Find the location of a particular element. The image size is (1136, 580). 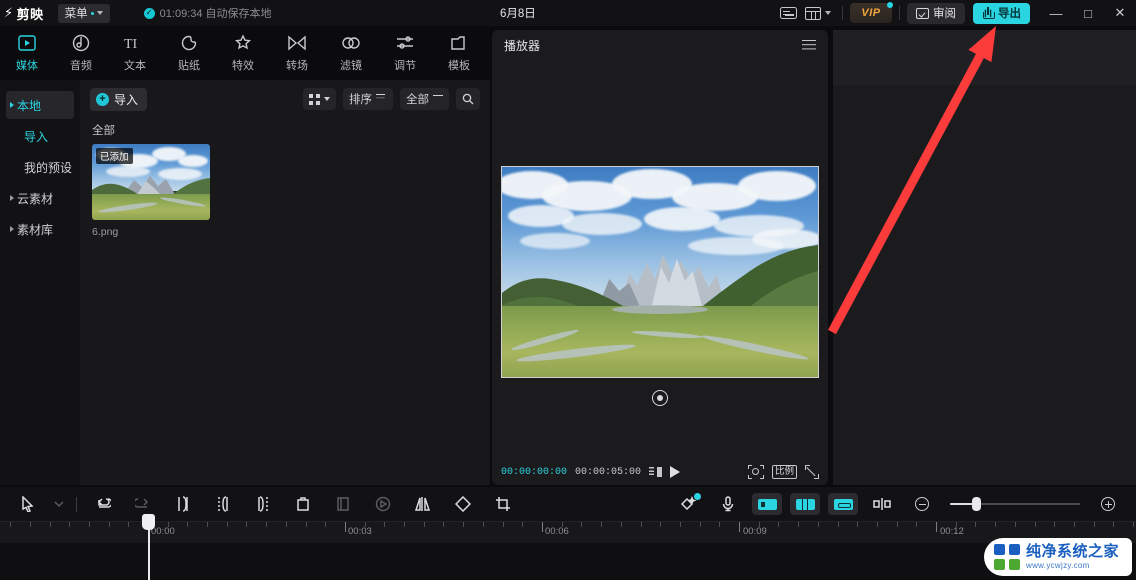

sort-button: 排序 is located at coordinates (368, 99).